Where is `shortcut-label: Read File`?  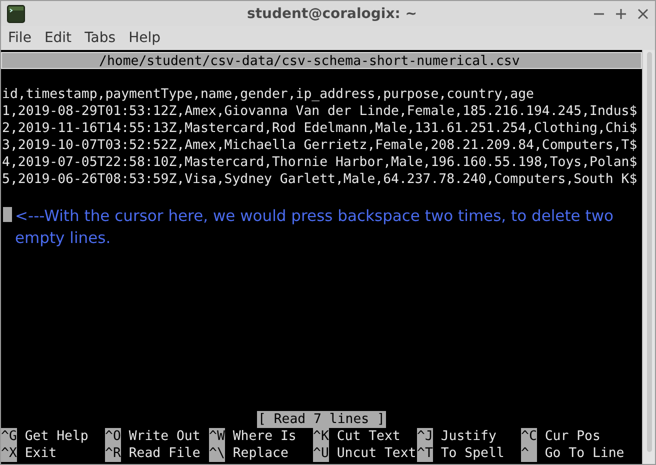
shortcut-label: Read File is located at coordinates (164, 453).